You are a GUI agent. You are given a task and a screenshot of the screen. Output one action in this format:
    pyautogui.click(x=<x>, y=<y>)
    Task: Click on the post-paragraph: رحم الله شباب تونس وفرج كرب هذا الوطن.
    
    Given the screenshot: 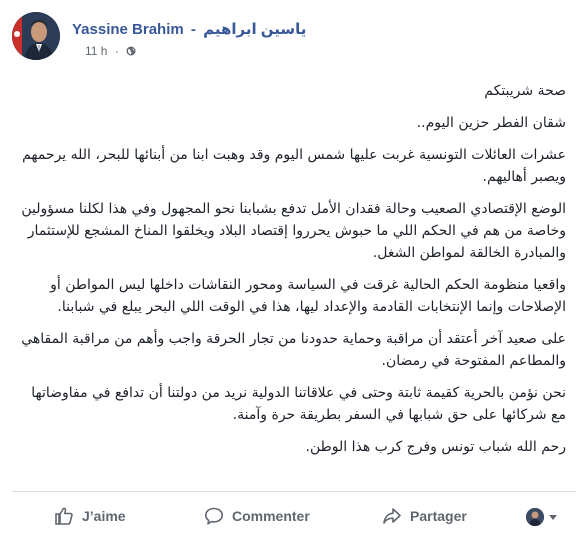 What is the action you would take?
    pyautogui.click(x=436, y=447)
    